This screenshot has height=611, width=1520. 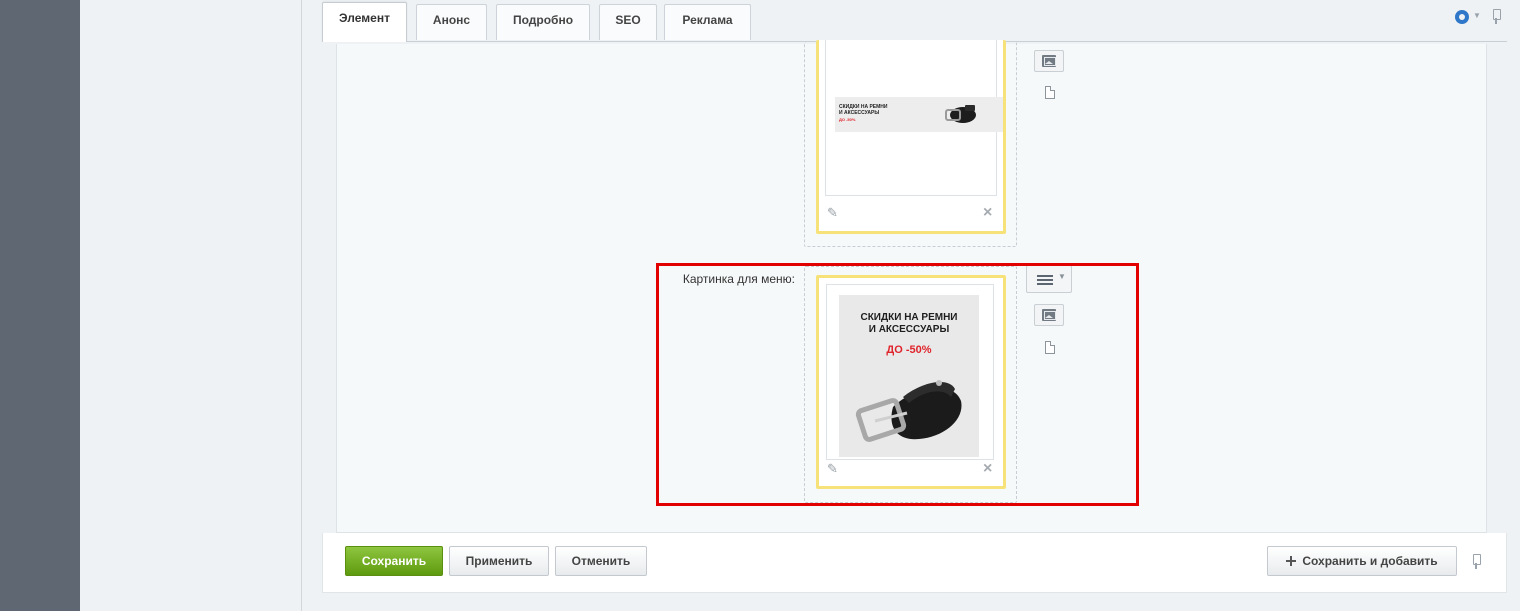 I want to click on upload-dropzone-top: СКИДКИ НА РЕМНИ И АКСЕССУАРЫ ДО -50% ✎ ×, so click(x=910, y=143).